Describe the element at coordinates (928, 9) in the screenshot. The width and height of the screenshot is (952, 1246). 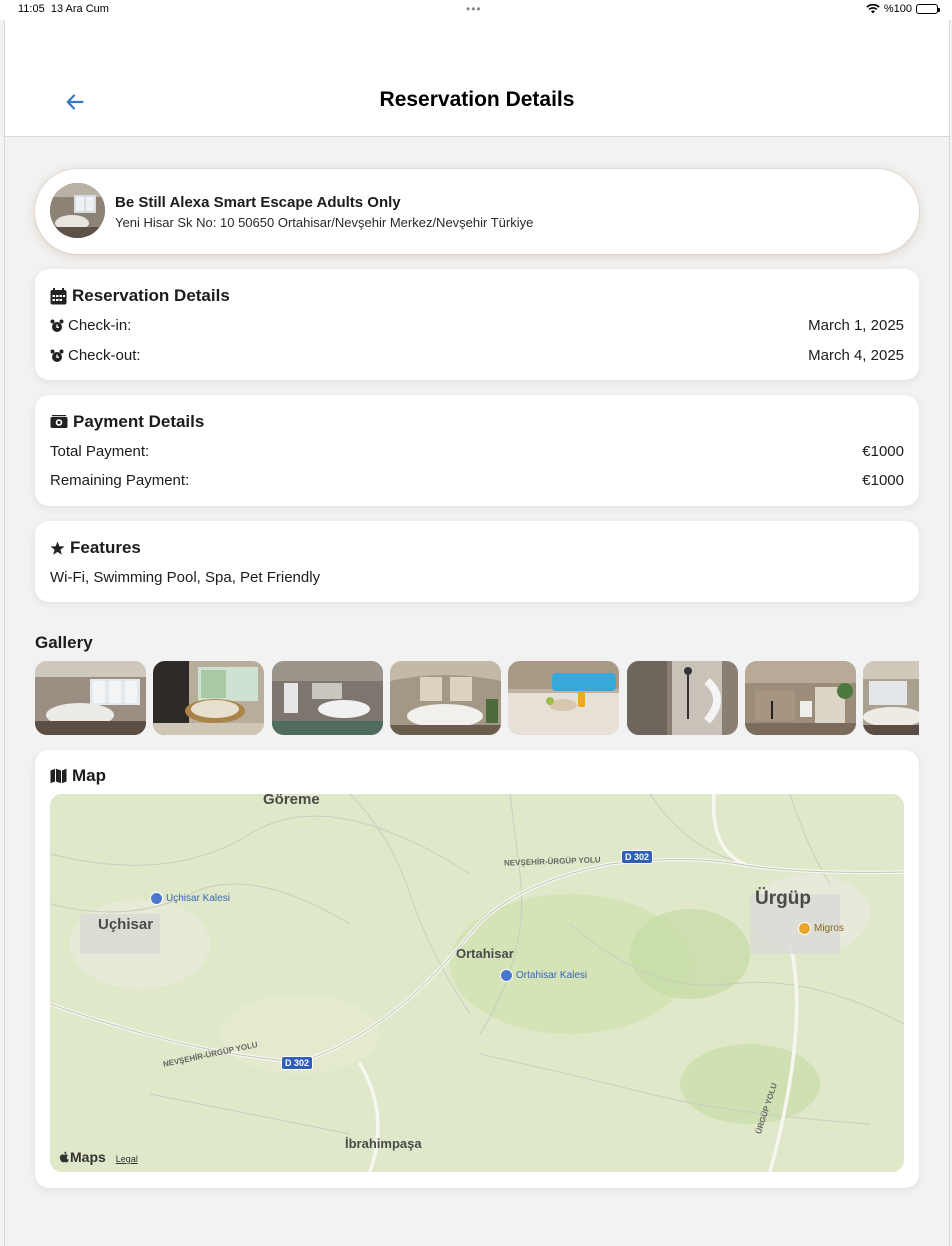
I see `battery-icon` at that location.